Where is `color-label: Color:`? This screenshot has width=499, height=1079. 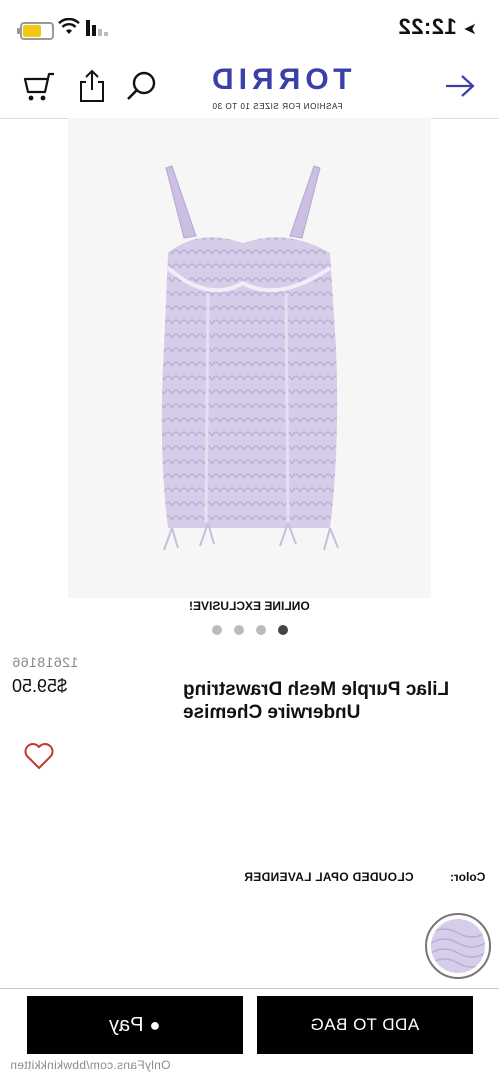
color-label: Color: is located at coordinates (467, 877).